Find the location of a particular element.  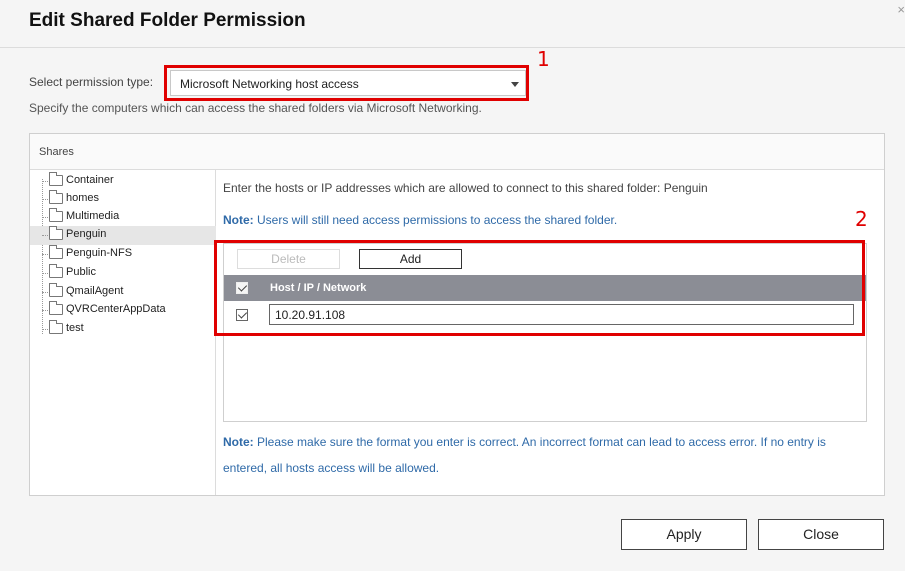

tree-item-test: test is located at coordinates (123, 329).